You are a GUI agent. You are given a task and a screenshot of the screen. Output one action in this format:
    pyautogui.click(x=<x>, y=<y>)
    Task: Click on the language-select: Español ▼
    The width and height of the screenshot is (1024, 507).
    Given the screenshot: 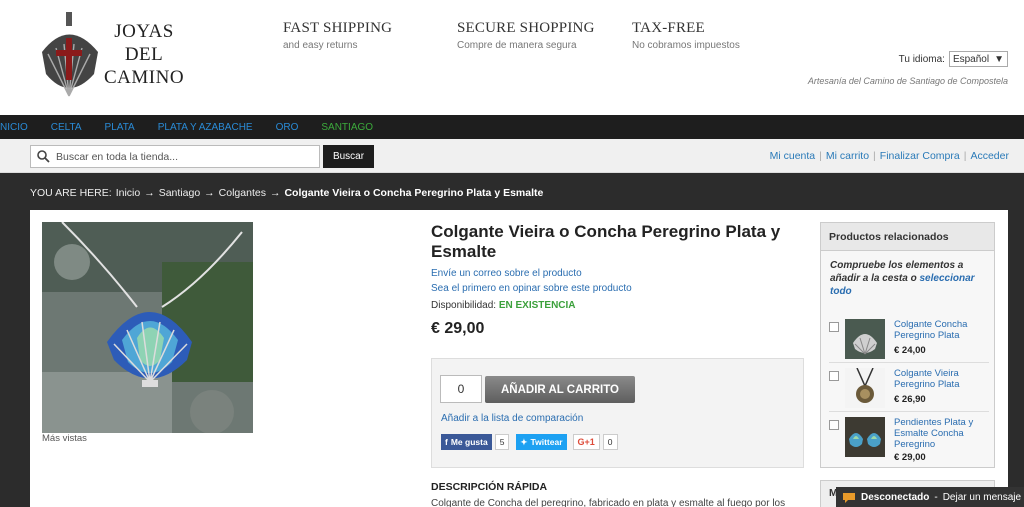 What is the action you would take?
    pyautogui.click(x=978, y=59)
    